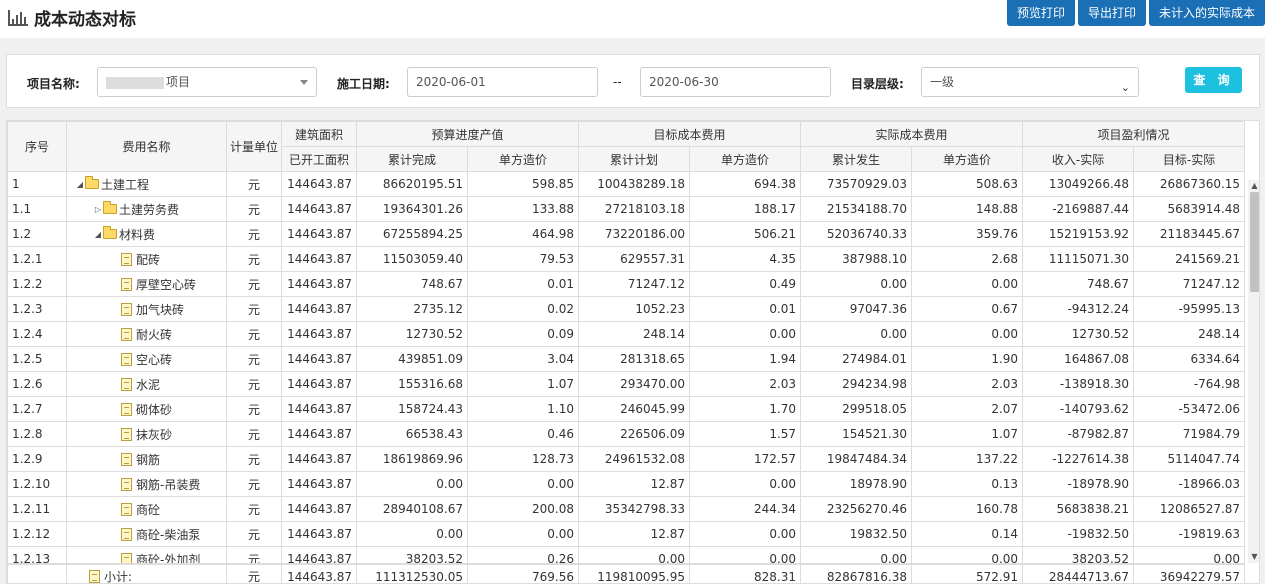  What do you see at coordinates (146, 259) in the screenshot?
I see `cell-name: 配砖` at bounding box center [146, 259].